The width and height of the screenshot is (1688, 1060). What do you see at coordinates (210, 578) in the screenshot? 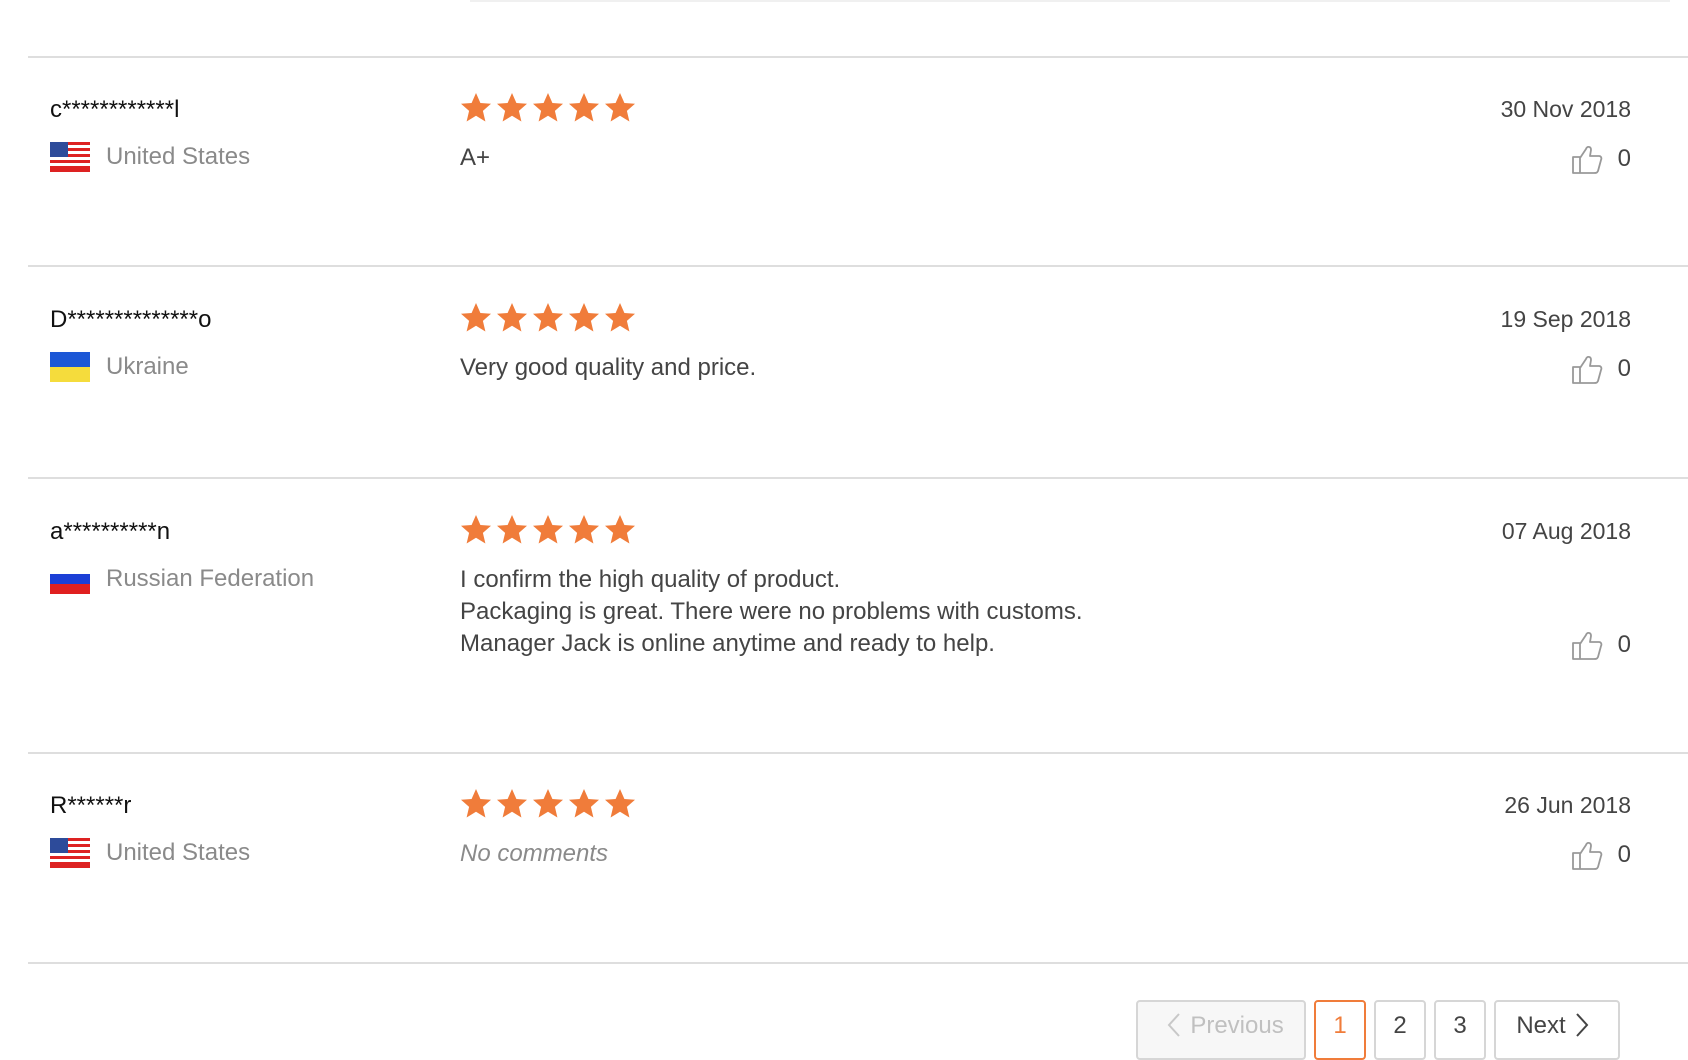
I see `country-name: Russian Federation` at bounding box center [210, 578].